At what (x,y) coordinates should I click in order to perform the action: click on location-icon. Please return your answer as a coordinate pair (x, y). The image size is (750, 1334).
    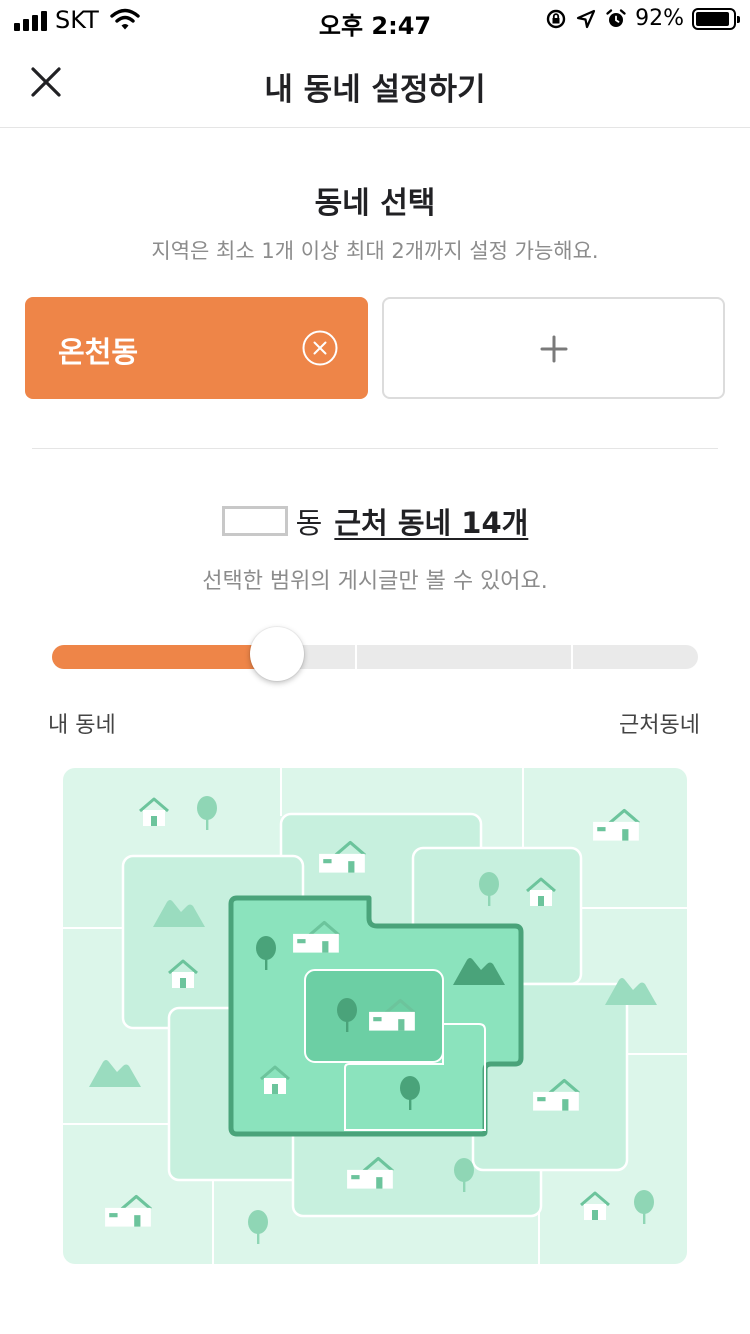
    Looking at the image, I should click on (586, 18).